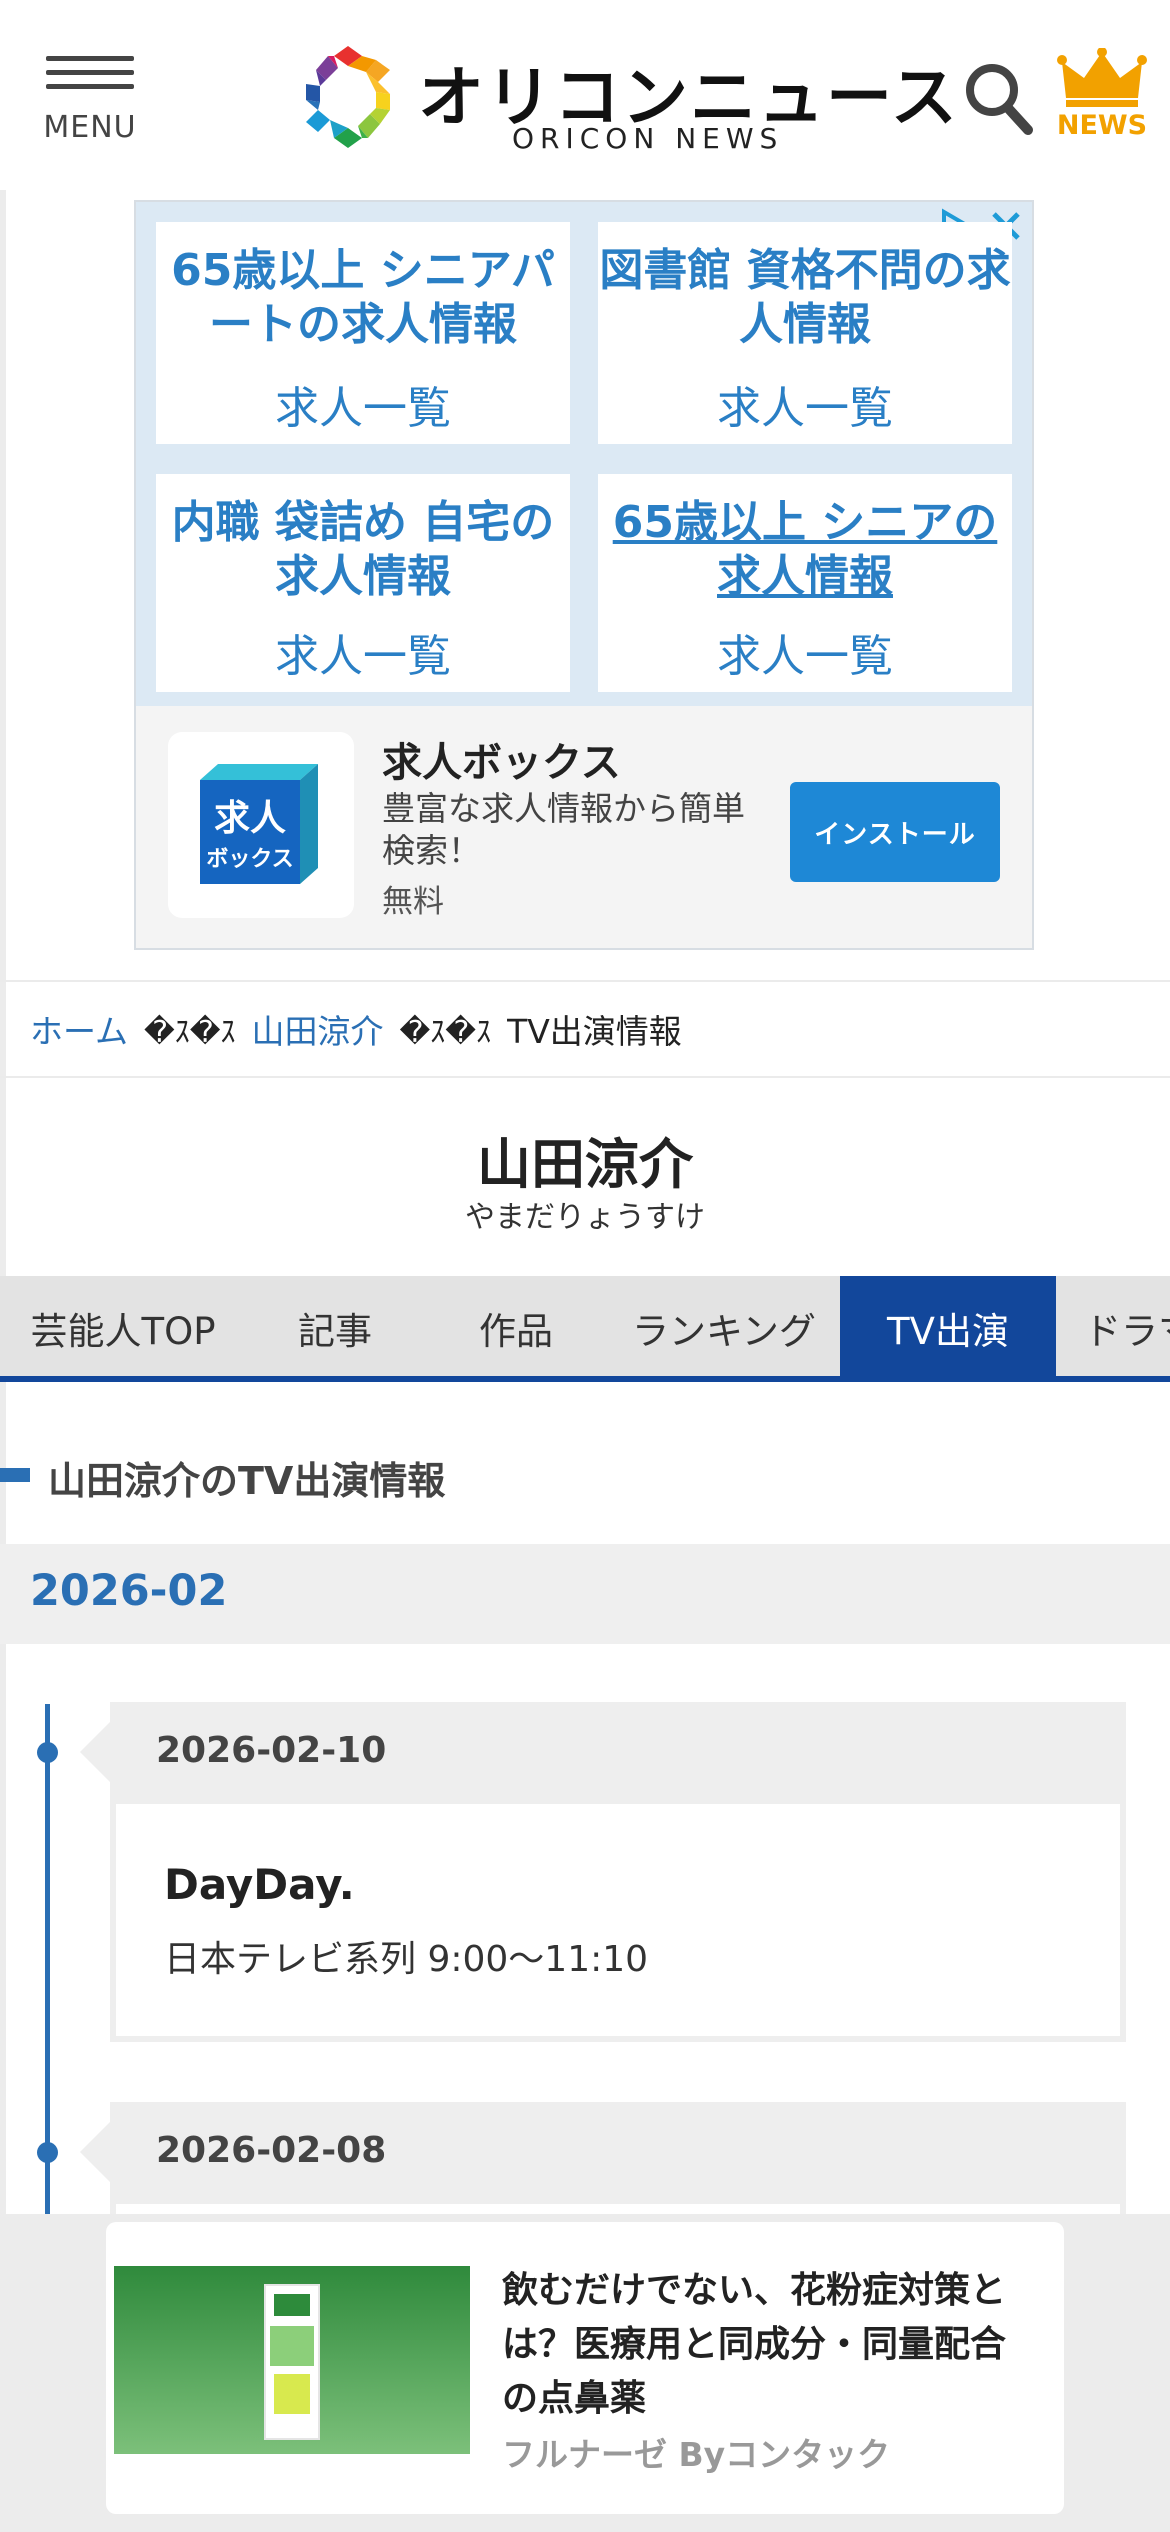 Image resolution: width=1170 pixels, height=2532 pixels. What do you see at coordinates (271, 1750) in the screenshot?
I see `entry-date: 2026-02-10` at bounding box center [271, 1750].